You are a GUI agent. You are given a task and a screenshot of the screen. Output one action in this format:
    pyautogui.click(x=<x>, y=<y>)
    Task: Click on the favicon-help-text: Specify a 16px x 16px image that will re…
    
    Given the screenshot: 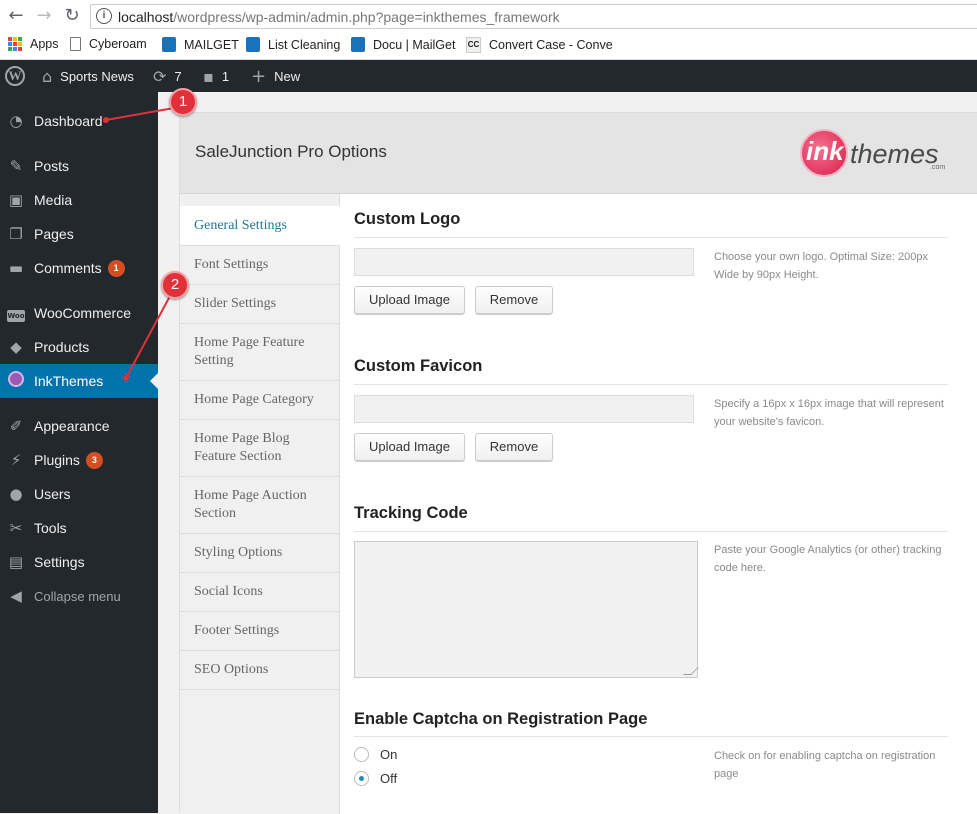 What is the action you would take?
    pyautogui.click(x=829, y=413)
    